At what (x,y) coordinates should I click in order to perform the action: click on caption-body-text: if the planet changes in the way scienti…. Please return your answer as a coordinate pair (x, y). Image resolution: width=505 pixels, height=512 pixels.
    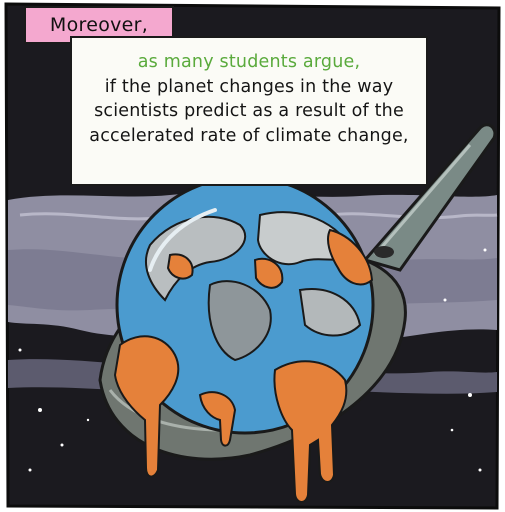
    Looking at the image, I should click on (249, 111).